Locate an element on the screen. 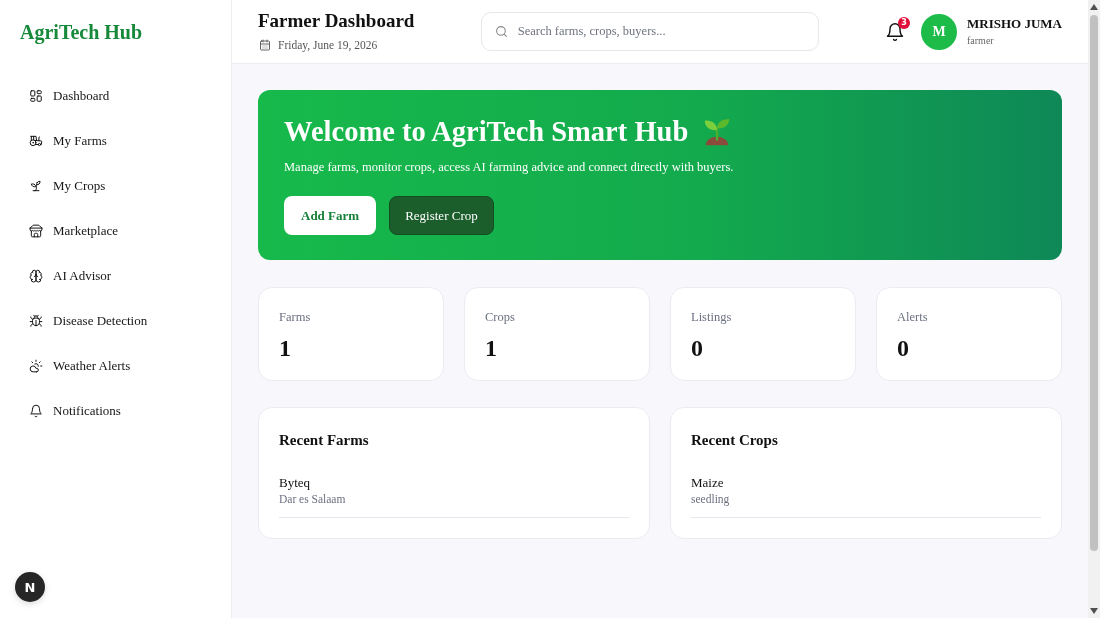 This screenshot has height=618, width=1100. scrollbar is located at coordinates (1094, 309).